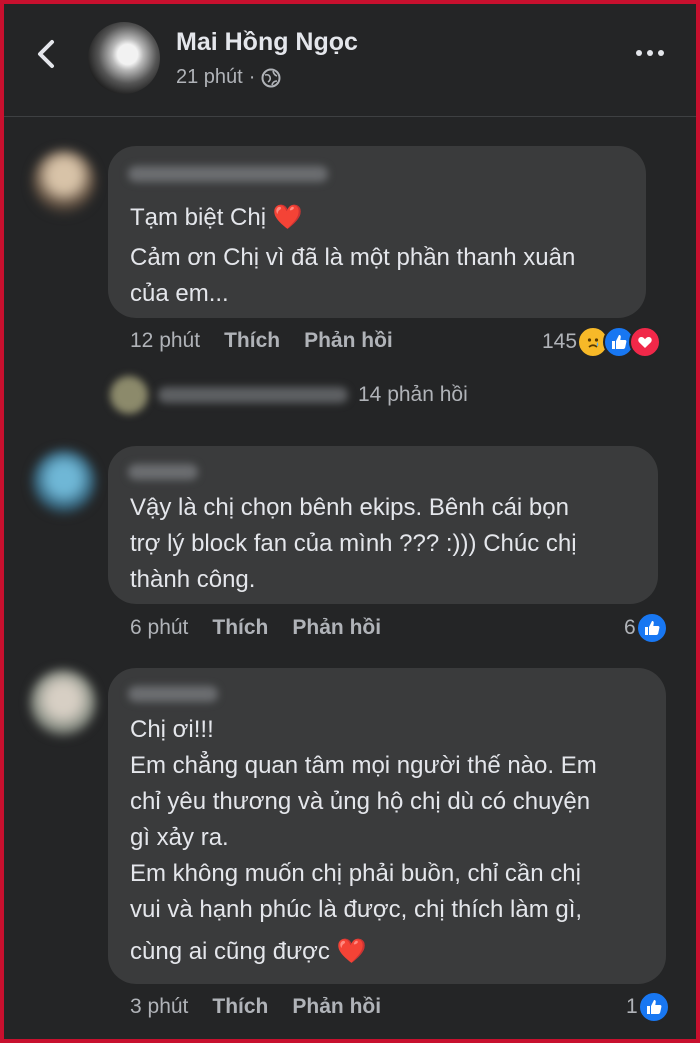  What do you see at coordinates (560, 341) in the screenshot?
I see `reaction-count: 145` at bounding box center [560, 341].